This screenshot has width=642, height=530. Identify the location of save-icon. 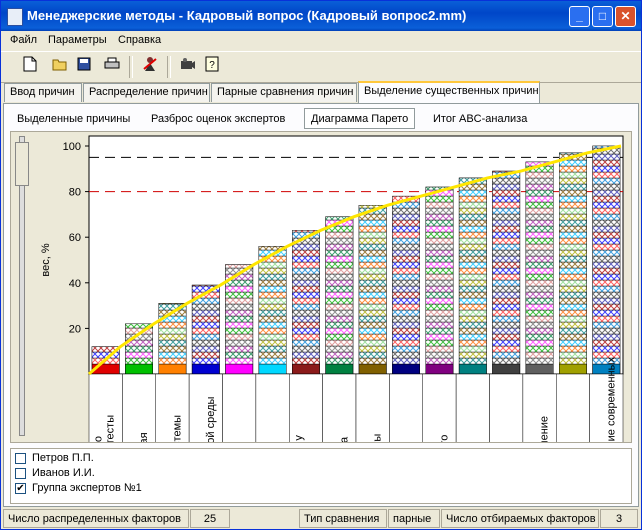
(84, 67).